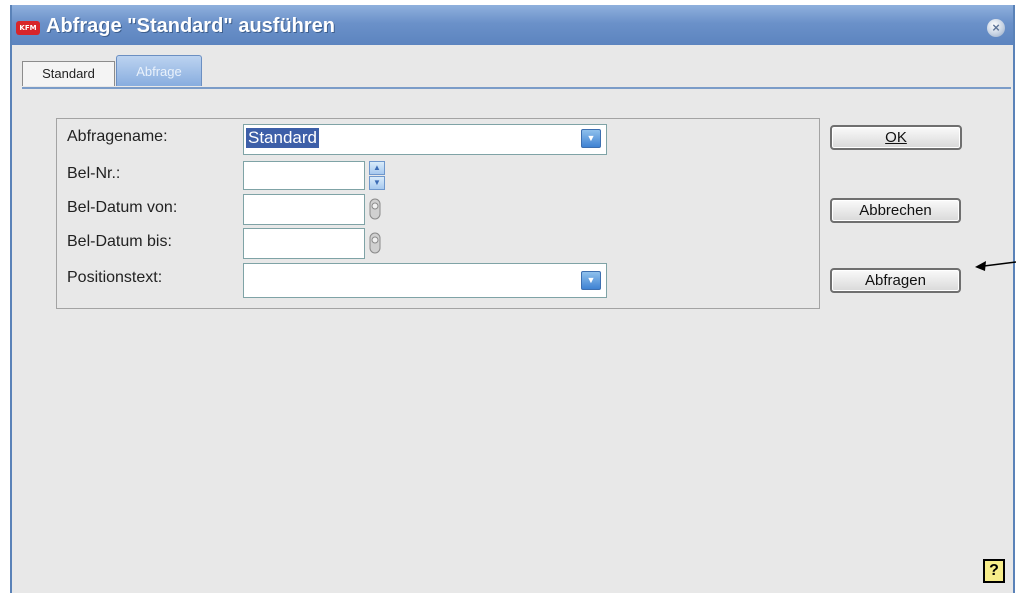 This screenshot has height=593, width=1018. Describe the element at coordinates (115, 277) in the screenshot. I see `positionstext-label: Positionstext:` at that location.